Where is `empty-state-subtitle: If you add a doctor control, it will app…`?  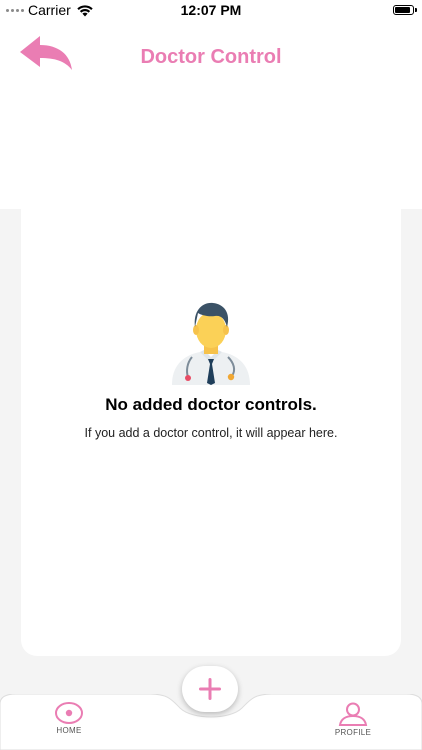
empty-state-subtitle: If you add a doctor control, it will app… is located at coordinates (211, 433).